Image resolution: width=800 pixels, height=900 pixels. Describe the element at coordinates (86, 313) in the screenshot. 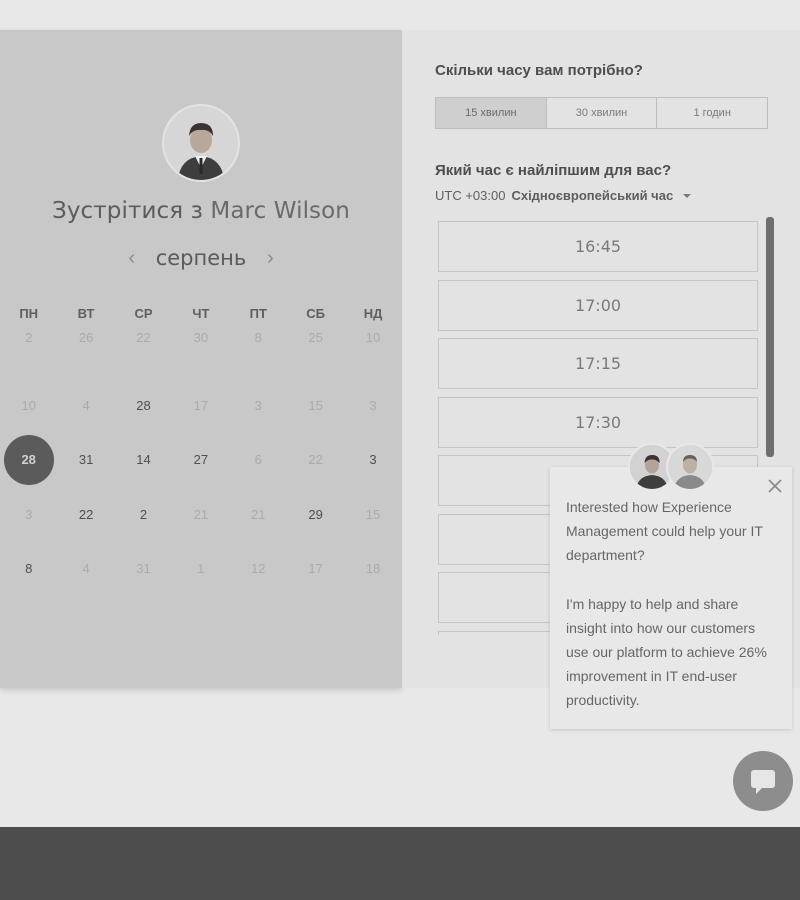

I see `weekday-label: ВТ` at that location.